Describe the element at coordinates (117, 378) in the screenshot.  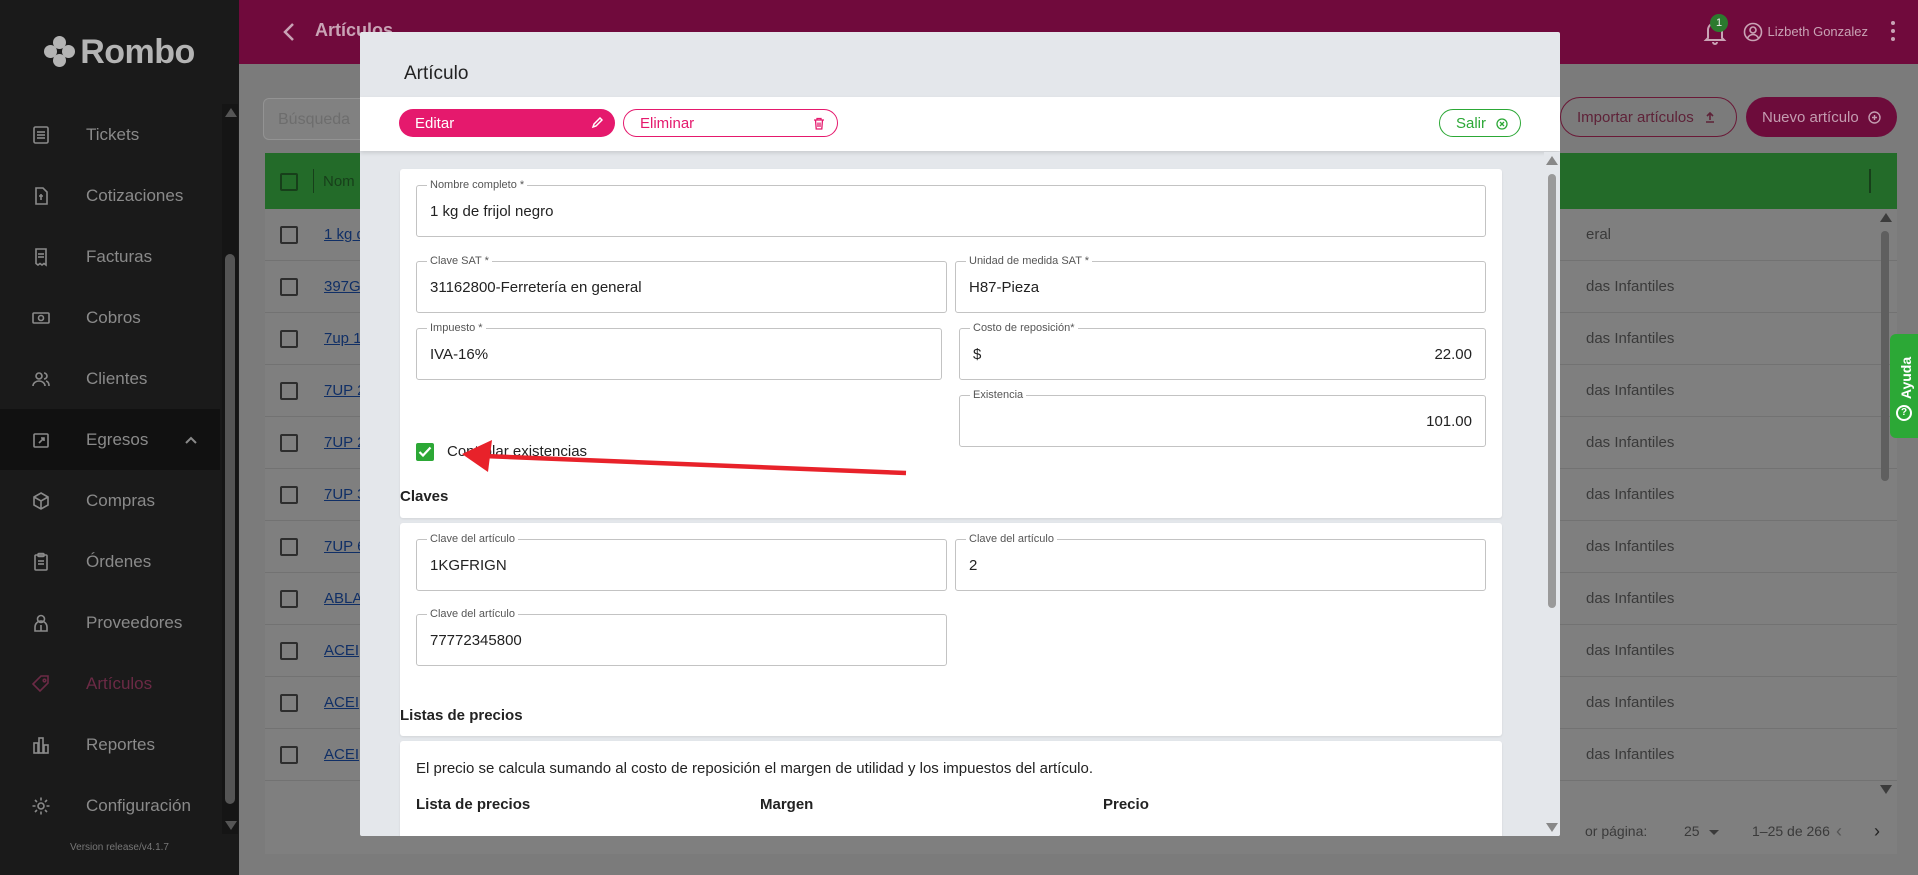
I see `sidebar-item-label: Clientes` at that location.